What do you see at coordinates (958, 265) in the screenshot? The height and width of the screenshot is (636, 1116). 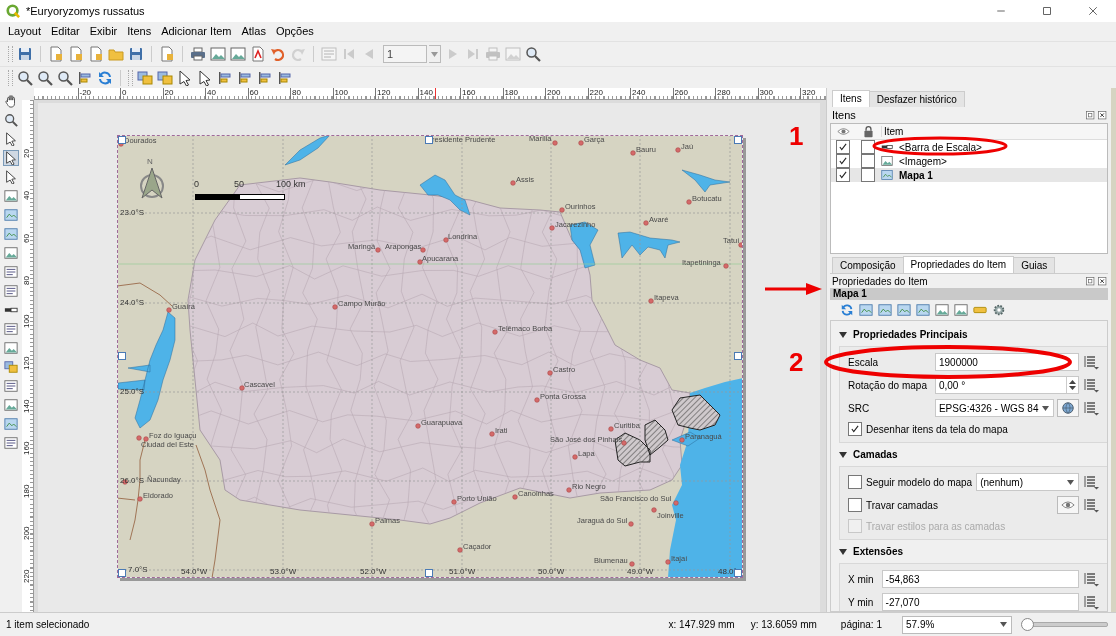 I see `tab: Propriedades do Item` at bounding box center [958, 265].